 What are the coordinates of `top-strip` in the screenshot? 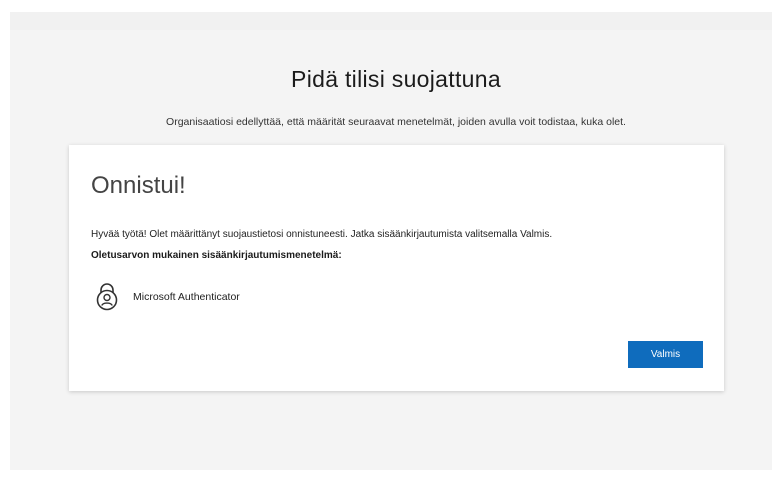 It's located at (391, 21).